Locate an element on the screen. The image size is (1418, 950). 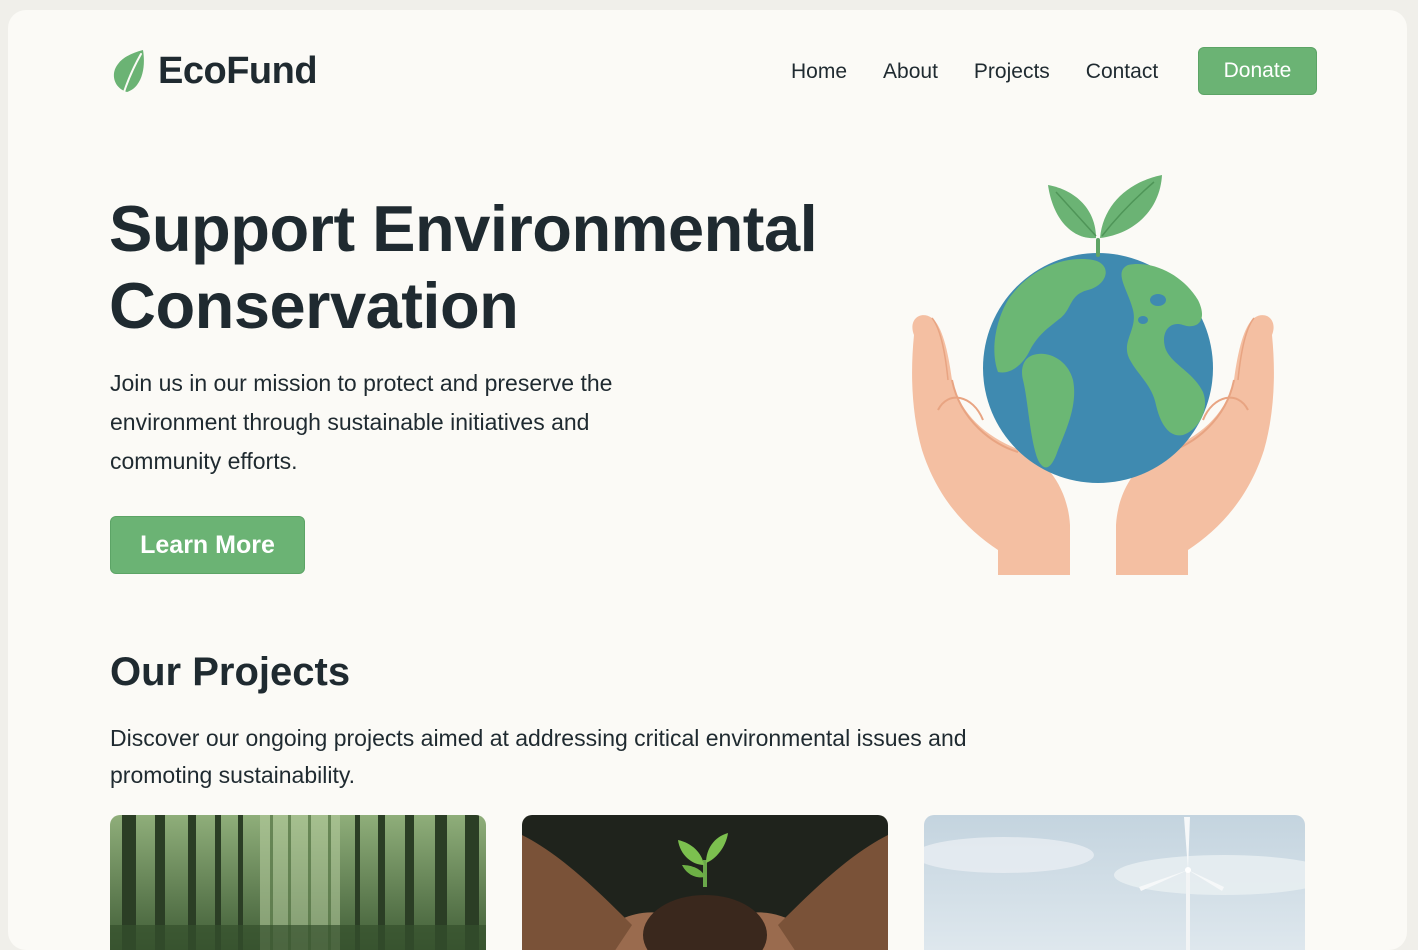
hero-title: Support Environmental Conservation is located at coordinates (463, 267).